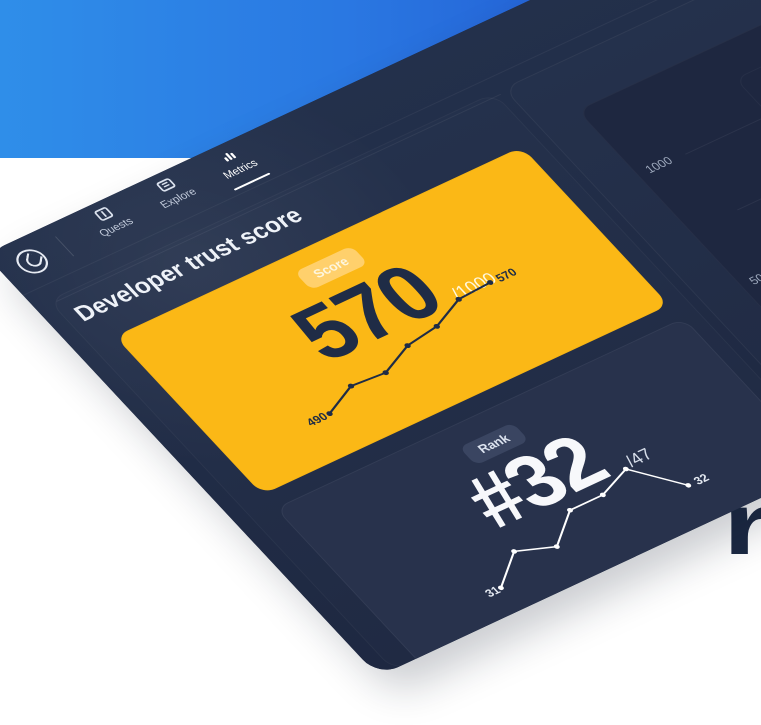  I want to click on rank-end-label: 32, so click(701, 479).